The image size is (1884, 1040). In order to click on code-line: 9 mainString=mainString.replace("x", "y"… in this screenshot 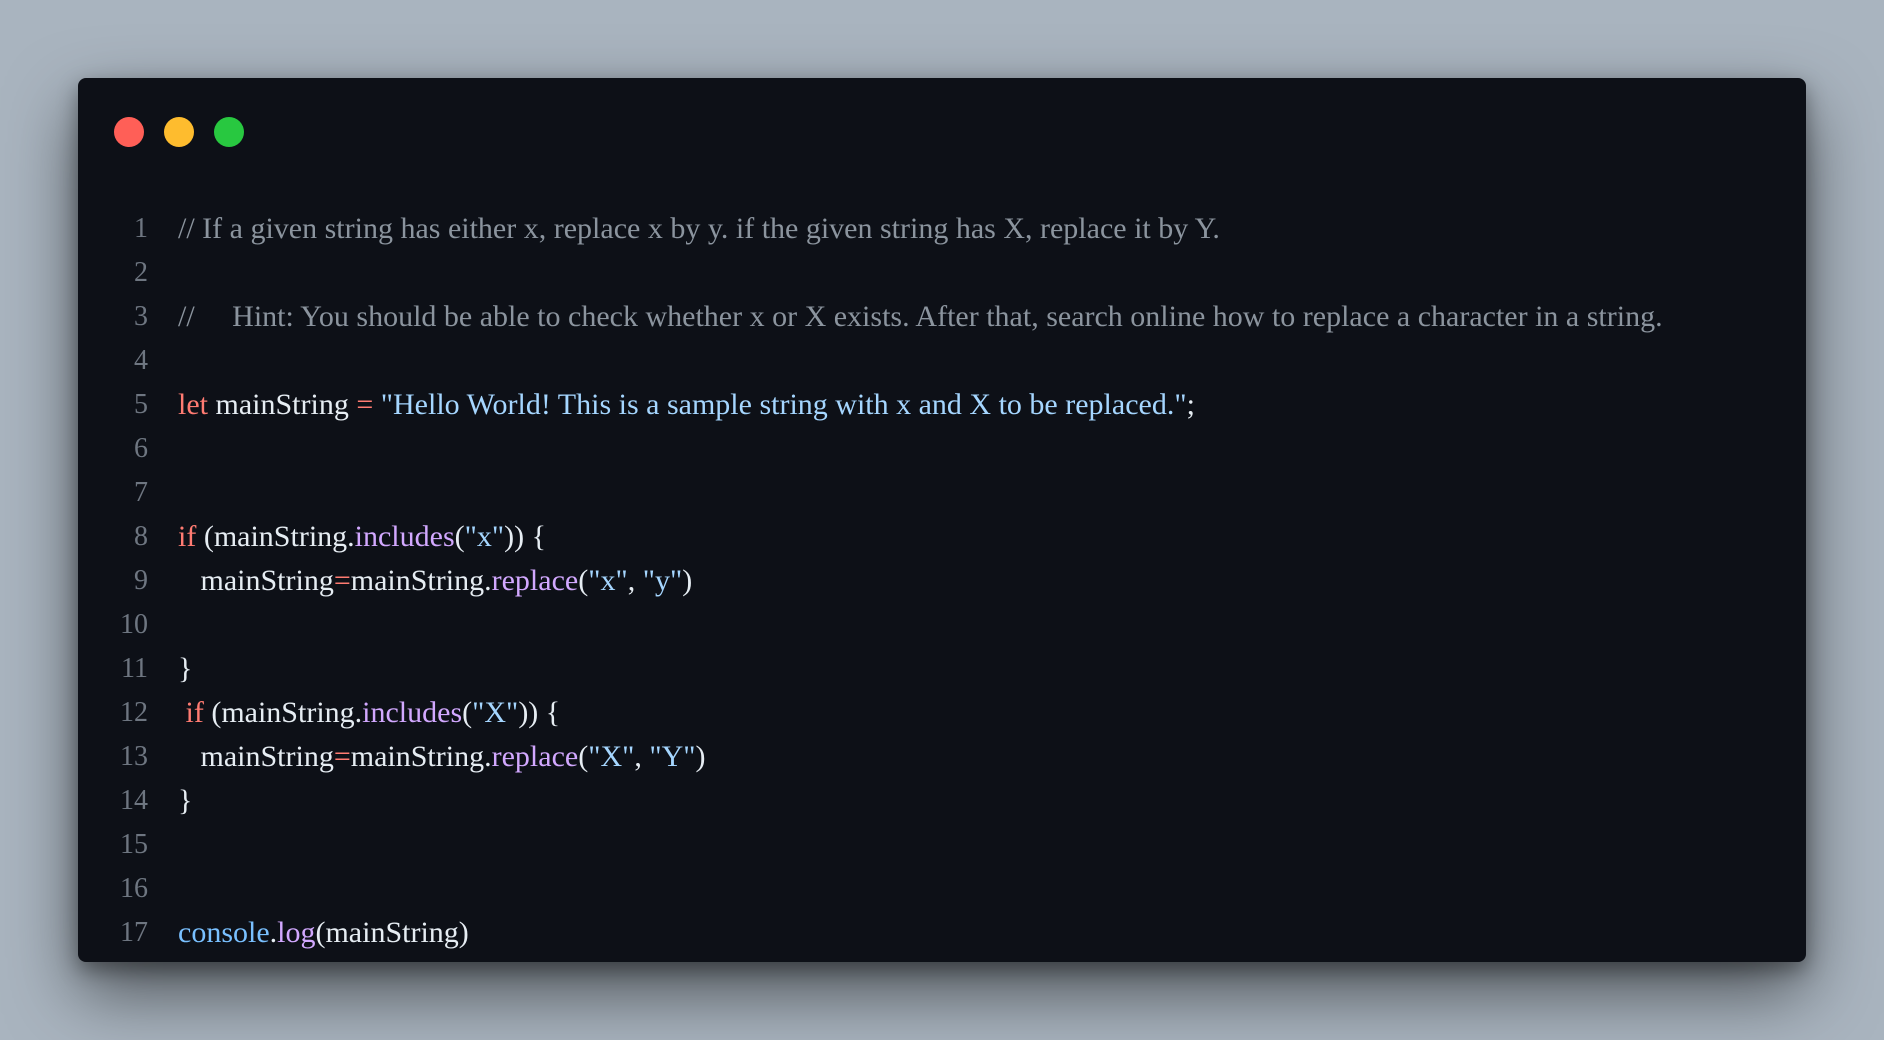, I will do `click(942, 581)`.